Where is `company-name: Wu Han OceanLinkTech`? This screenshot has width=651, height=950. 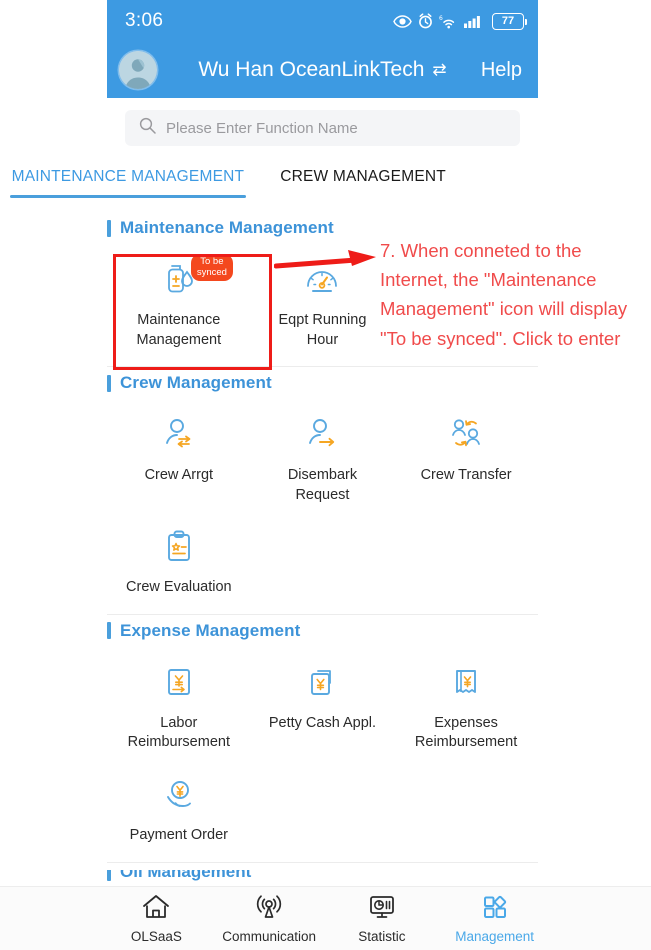
company-name: Wu Han OceanLinkTech is located at coordinates (311, 69).